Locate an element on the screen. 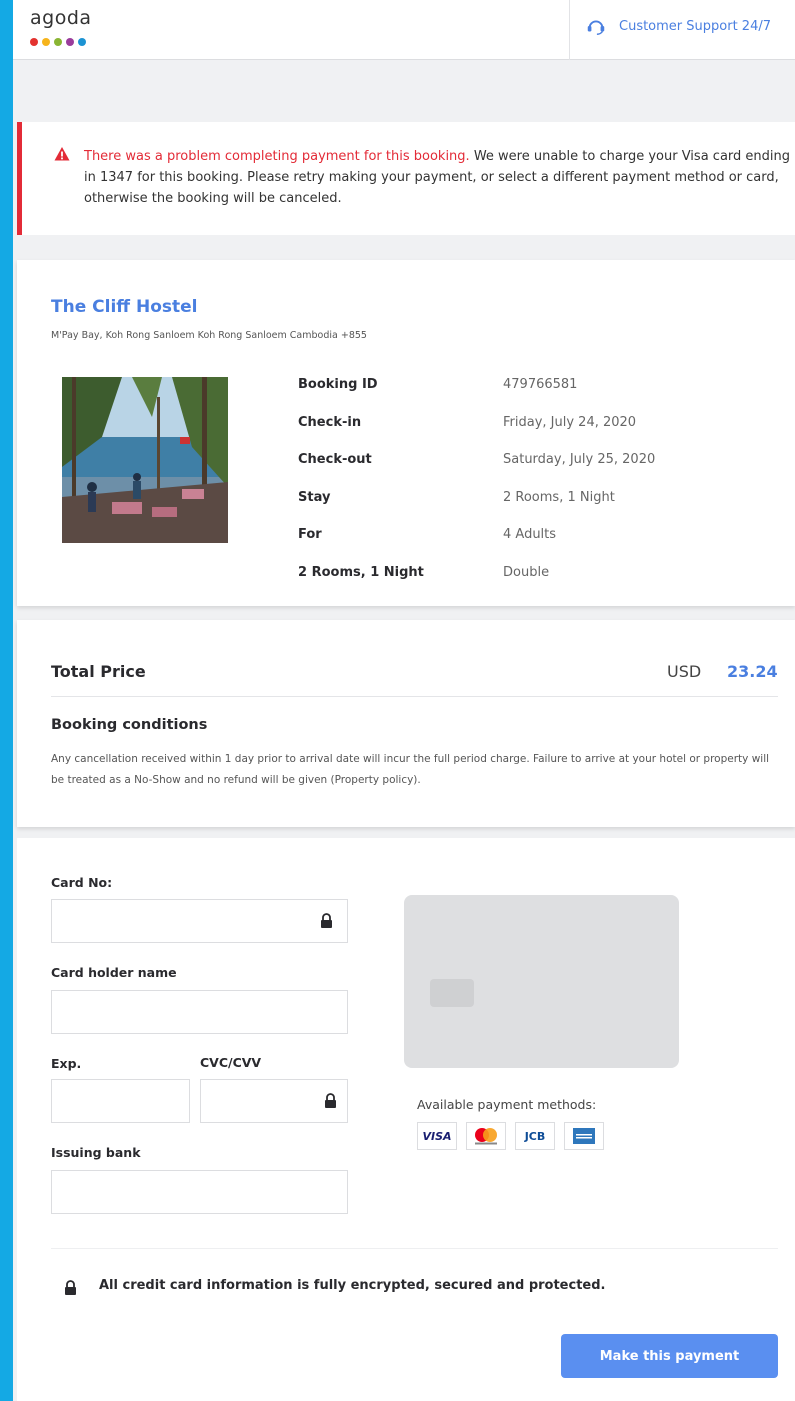 The height and width of the screenshot is (1401, 795). amex-icon is located at coordinates (584, 1136).